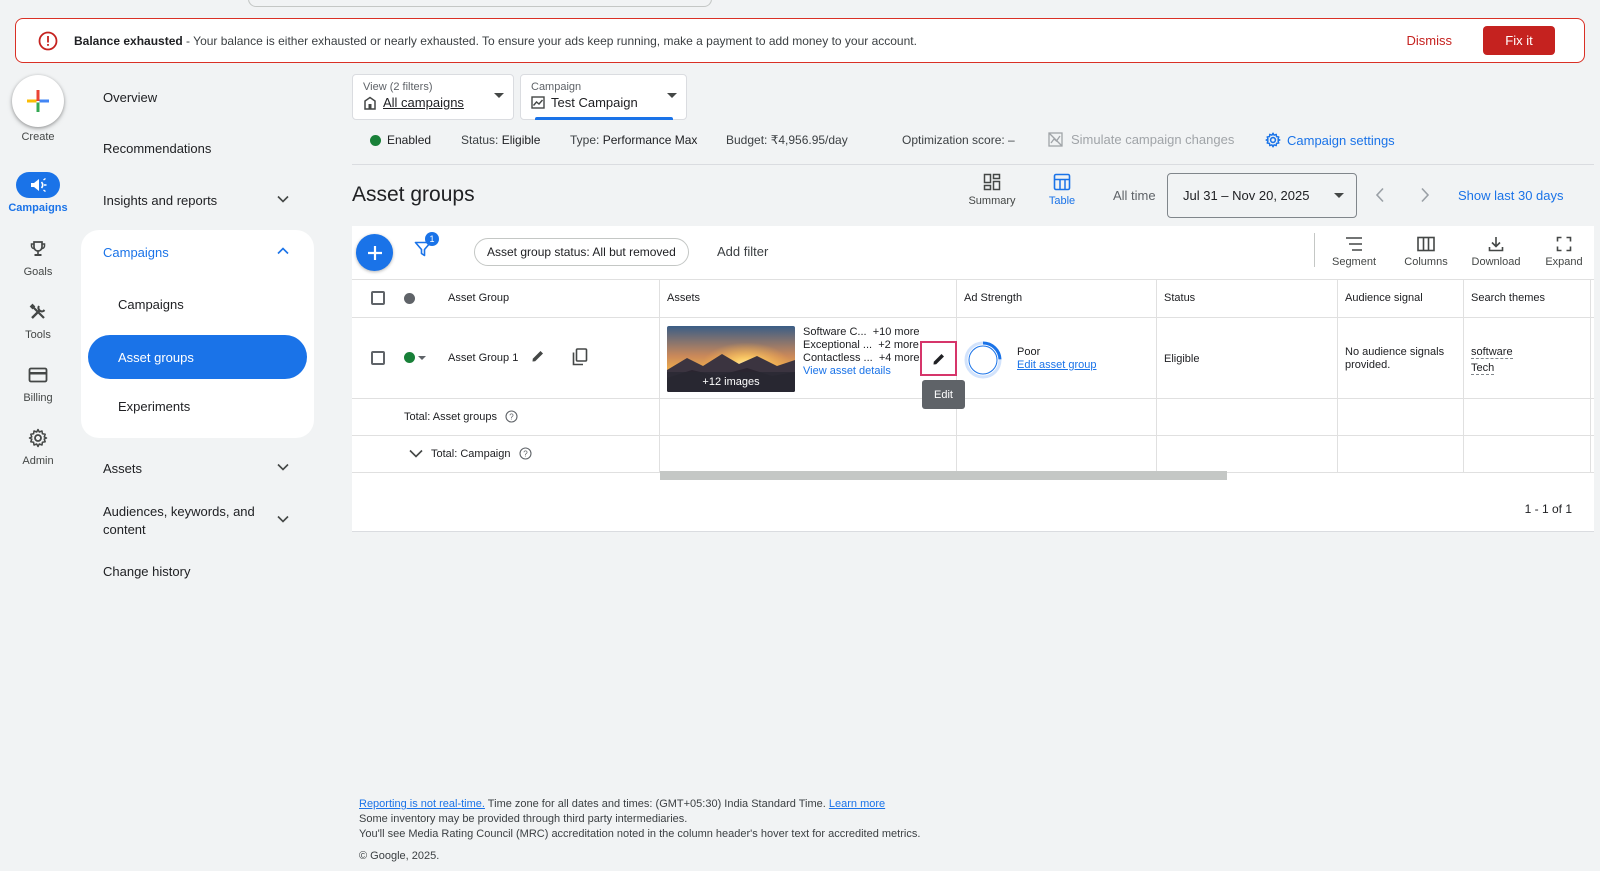 This screenshot has height=871, width=1600. Describe the element at coordinates (1330, 140) in the screenshot. I see `campaign-settings-button: Campaign settings` at that location.